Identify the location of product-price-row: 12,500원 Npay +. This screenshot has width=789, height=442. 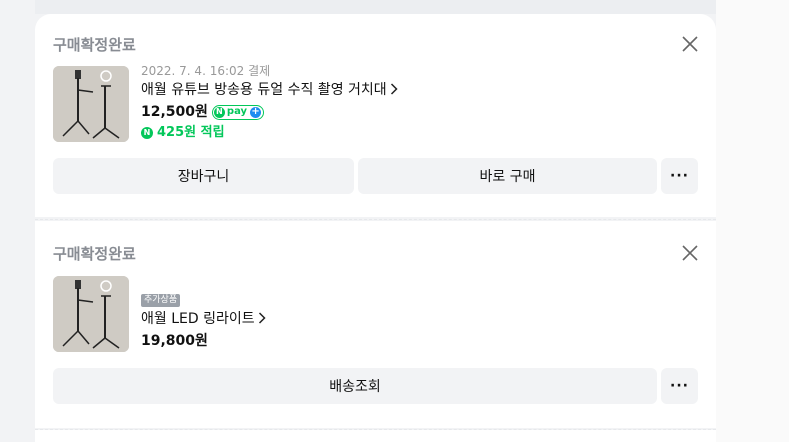
(269, 112).